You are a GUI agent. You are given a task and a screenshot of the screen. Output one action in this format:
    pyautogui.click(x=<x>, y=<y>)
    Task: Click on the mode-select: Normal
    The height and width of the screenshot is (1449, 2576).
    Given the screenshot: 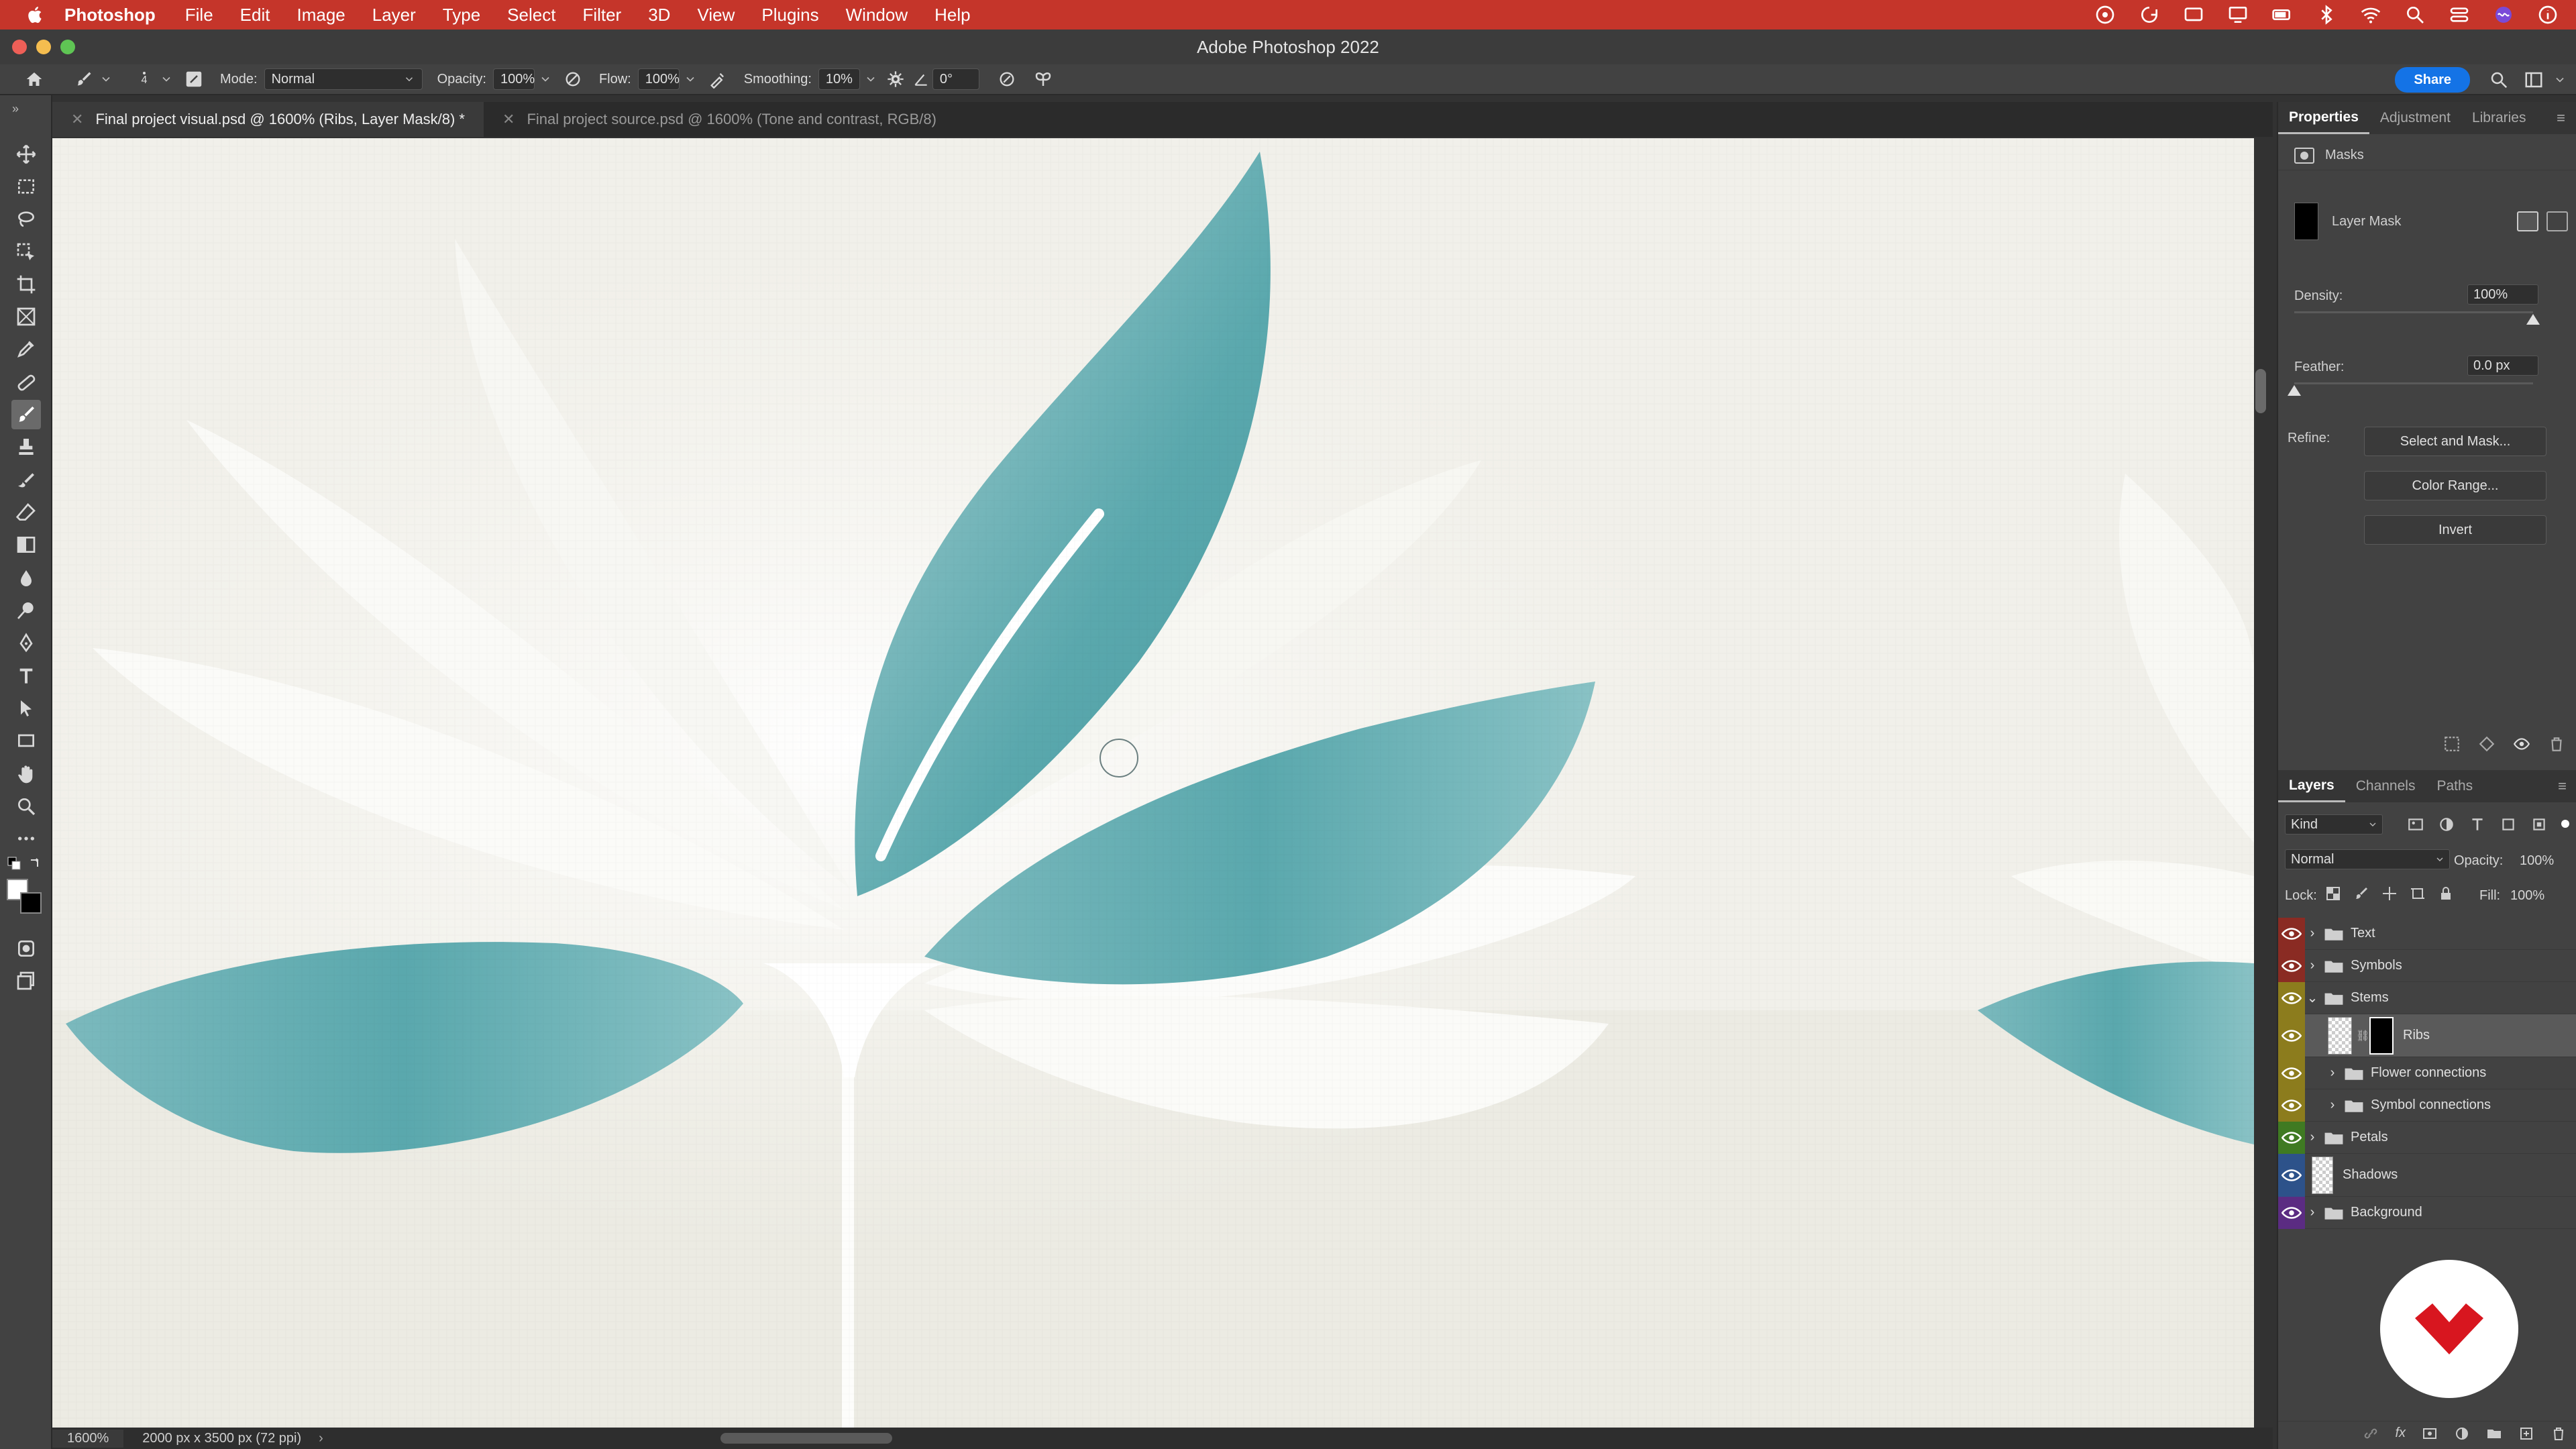 What is the action you would take?
    pyautogui.click(x=343, y=79)
    